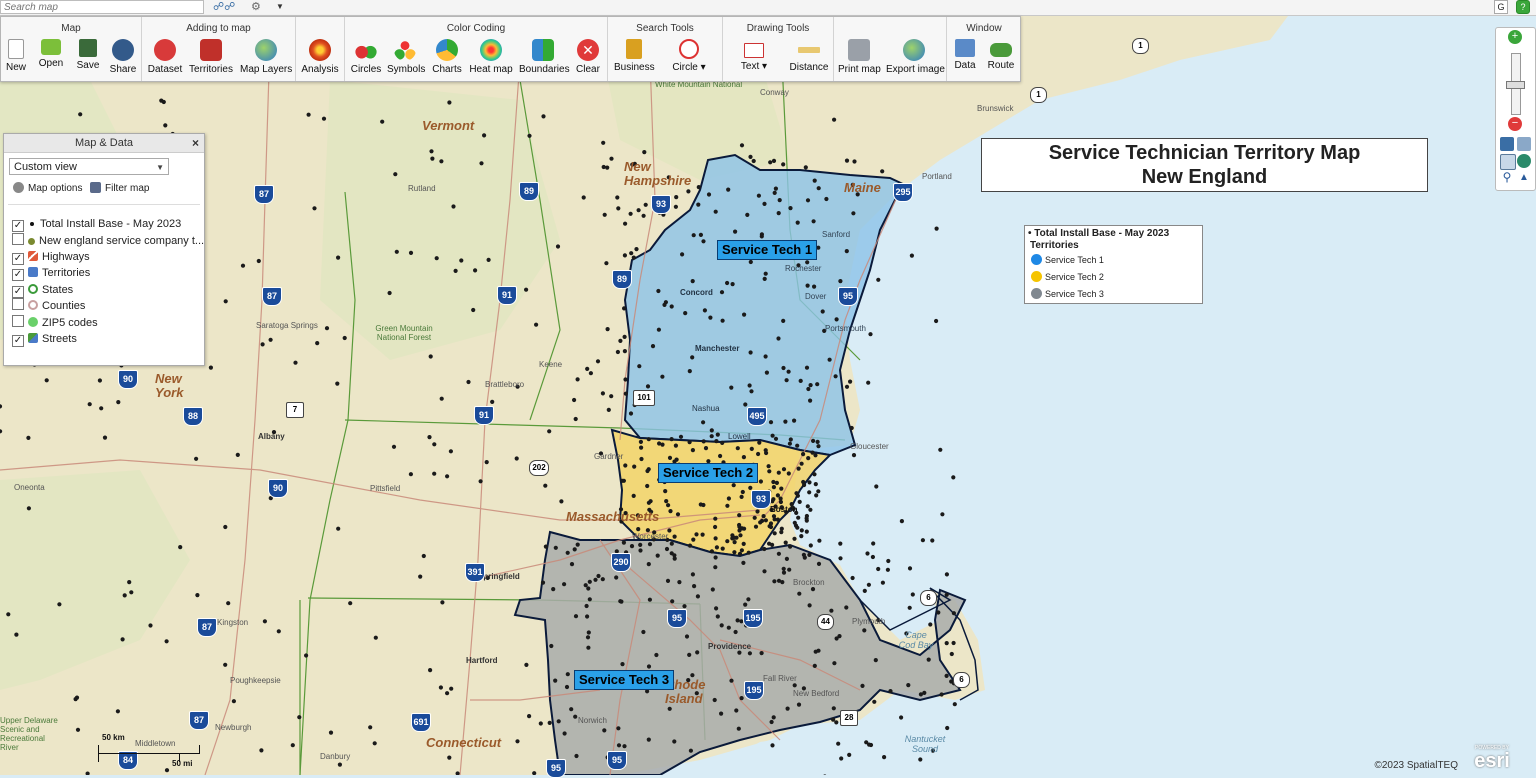  Describe the element at coordinates (55, 323) in the screenshot. I see `layer-zip5: ZIP5 codes` at that location.